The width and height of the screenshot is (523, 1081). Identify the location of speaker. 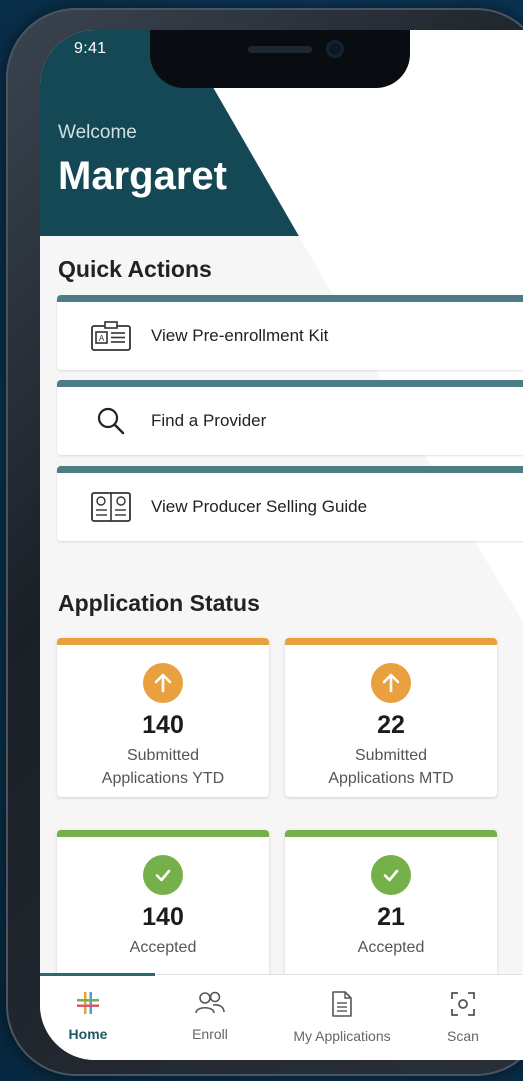
(280, 49).